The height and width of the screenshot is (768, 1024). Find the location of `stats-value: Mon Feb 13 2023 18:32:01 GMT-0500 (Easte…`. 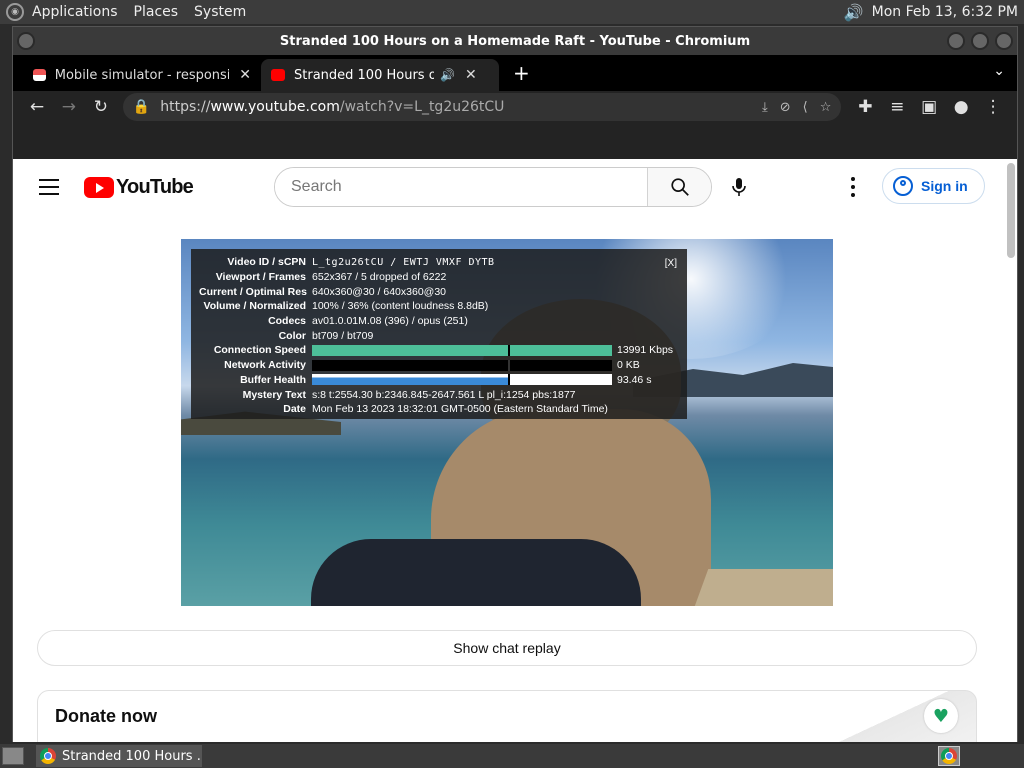

stats-value: Mon Feb 13 2023 18:32:01 GMT-0500 (Easte… is located at coordinates (460, 409).